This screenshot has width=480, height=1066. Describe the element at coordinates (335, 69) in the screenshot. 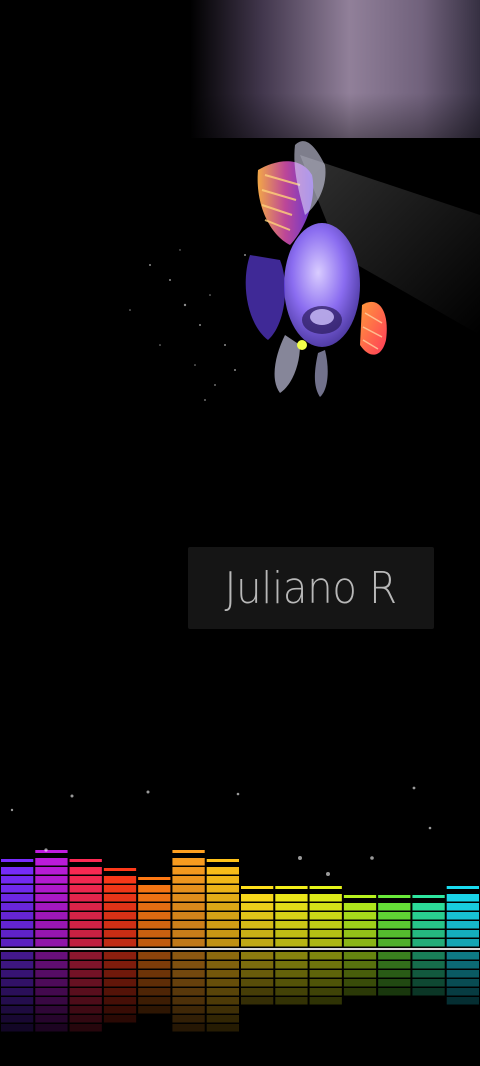

I see `top-glow-band` at that location.